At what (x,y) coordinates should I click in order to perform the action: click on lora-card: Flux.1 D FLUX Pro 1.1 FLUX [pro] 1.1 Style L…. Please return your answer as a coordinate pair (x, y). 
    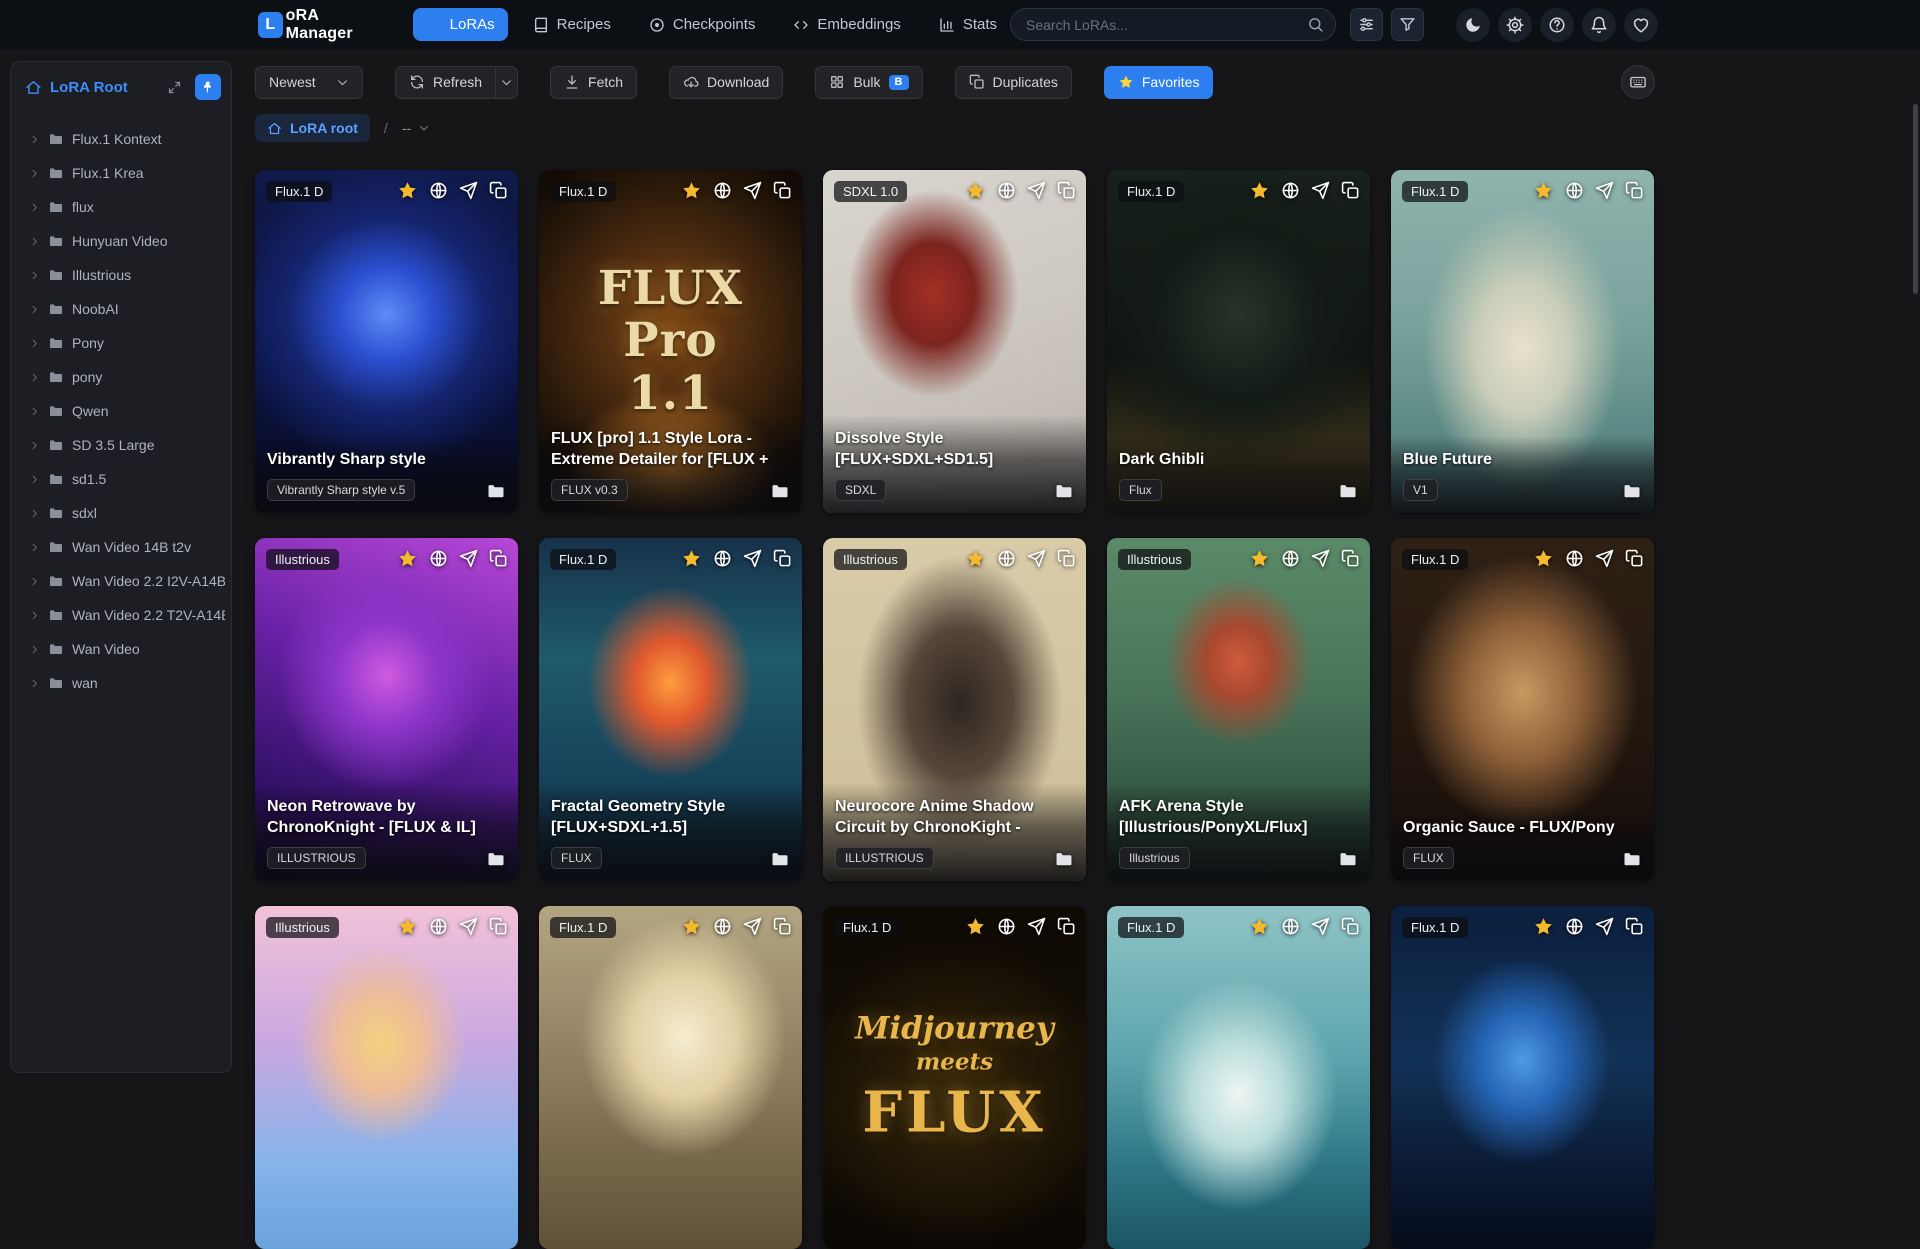
    Looking at the image, I should click on (670, 341).